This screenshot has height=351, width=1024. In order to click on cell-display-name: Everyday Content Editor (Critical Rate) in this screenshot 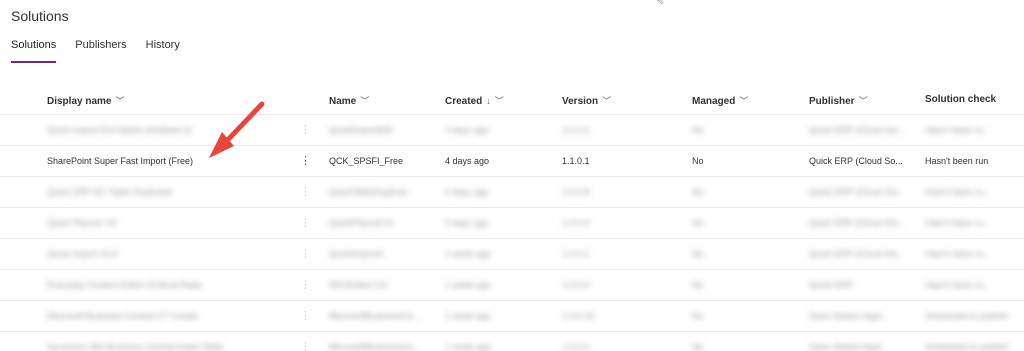, I will do `click(167, 285)`.